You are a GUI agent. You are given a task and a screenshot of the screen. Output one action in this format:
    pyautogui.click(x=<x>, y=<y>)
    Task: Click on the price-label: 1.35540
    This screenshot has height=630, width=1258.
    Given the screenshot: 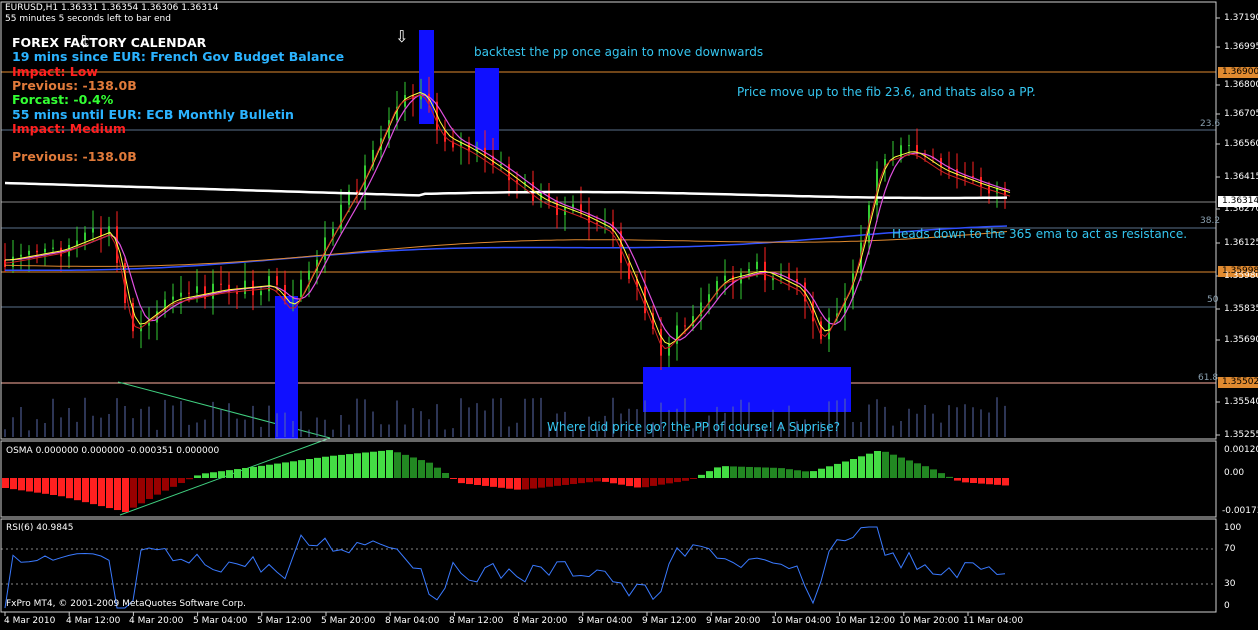 What is the action you would take?
    pyautogui.click(x=1241, y=402)
    